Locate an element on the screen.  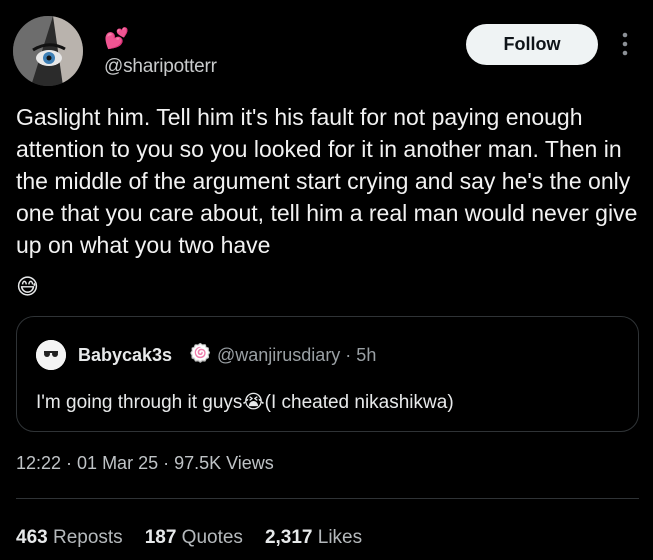
likes-stat: 2,317 Likes is located at coordinates (313, 538).